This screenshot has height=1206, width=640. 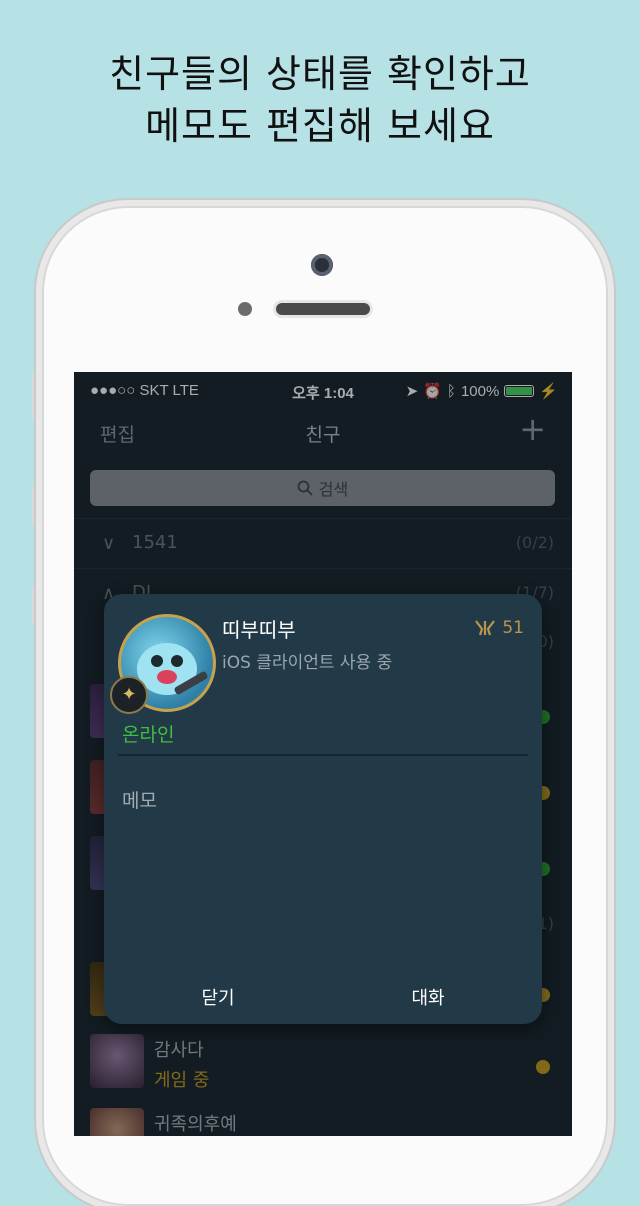 I want to click on headline-line-2: 메모도 편집해 보세요, so click(x=320, y=126).